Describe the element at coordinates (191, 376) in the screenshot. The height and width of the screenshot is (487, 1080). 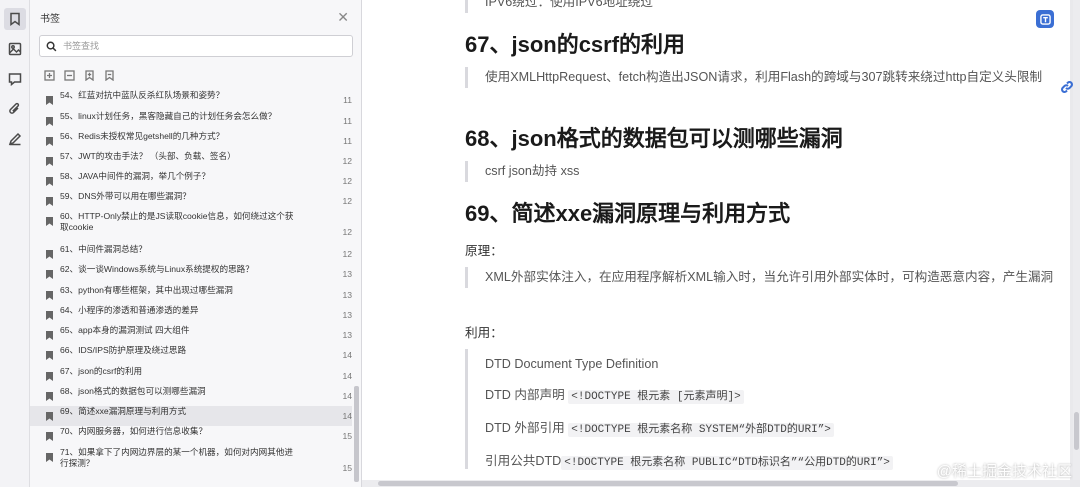
I see `bookmark-item: 67、json的csrf的利用 14` at that location.